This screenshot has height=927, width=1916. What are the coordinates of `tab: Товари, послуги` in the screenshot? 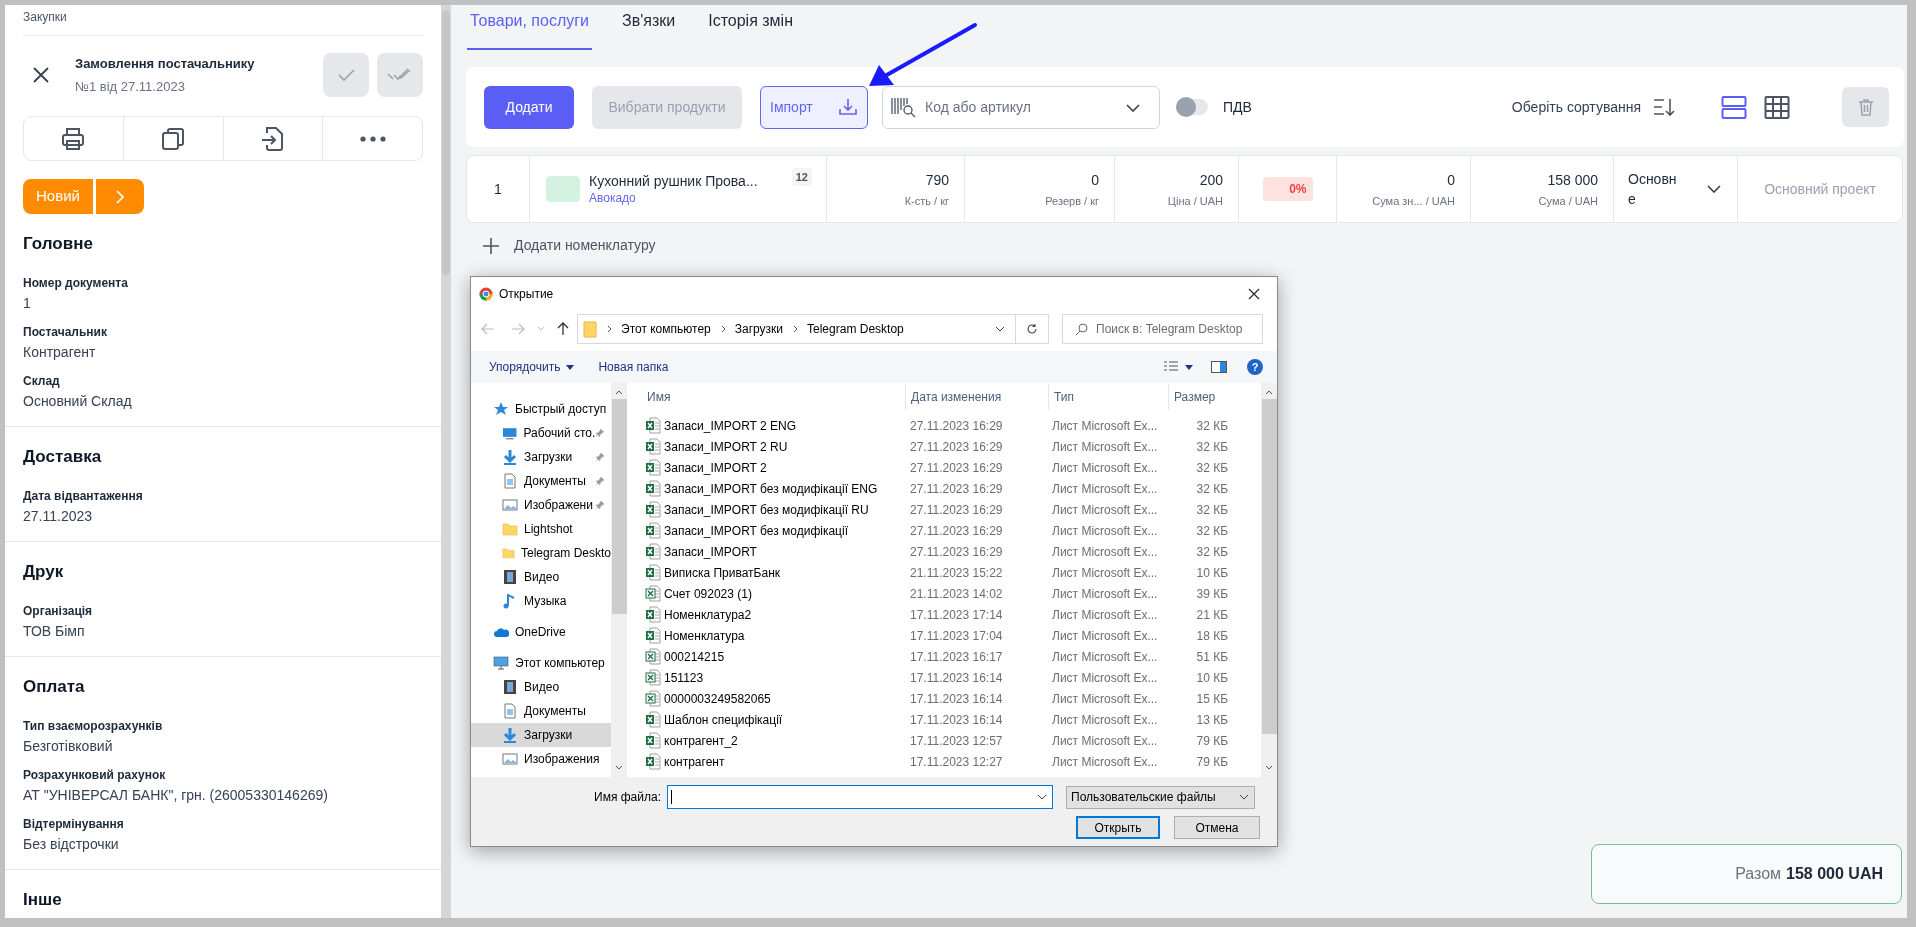 It's located at (530, 27).